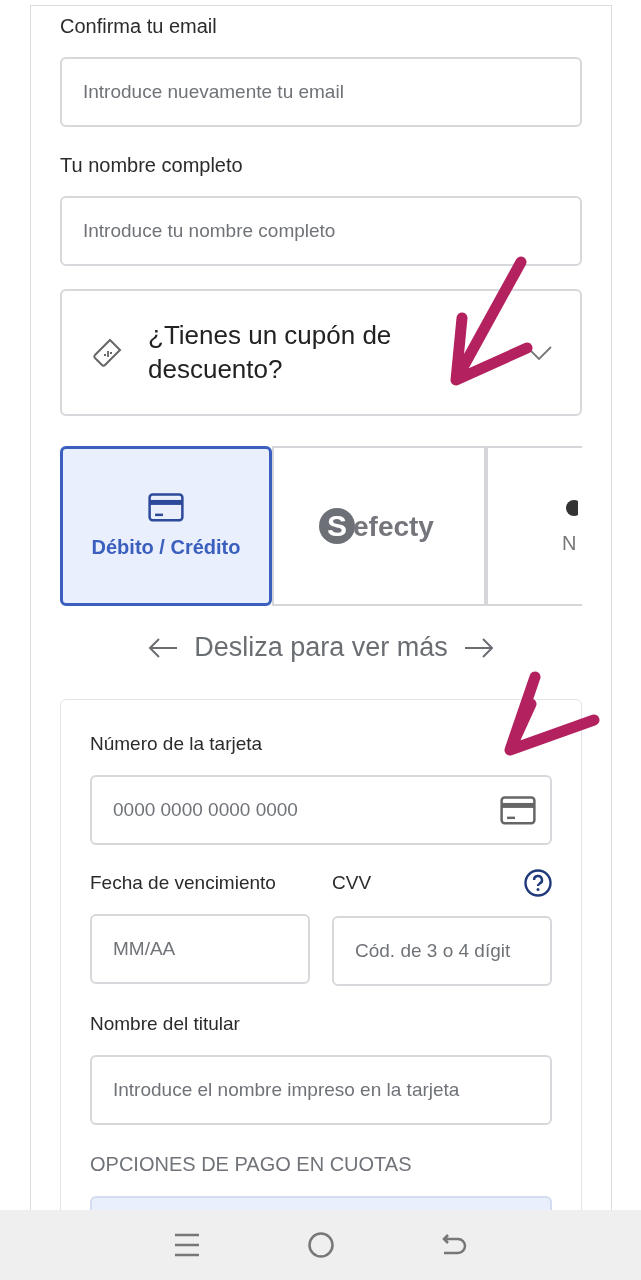  I want to click on swipe-hint: Desliza para ver más, so click(321, 647).